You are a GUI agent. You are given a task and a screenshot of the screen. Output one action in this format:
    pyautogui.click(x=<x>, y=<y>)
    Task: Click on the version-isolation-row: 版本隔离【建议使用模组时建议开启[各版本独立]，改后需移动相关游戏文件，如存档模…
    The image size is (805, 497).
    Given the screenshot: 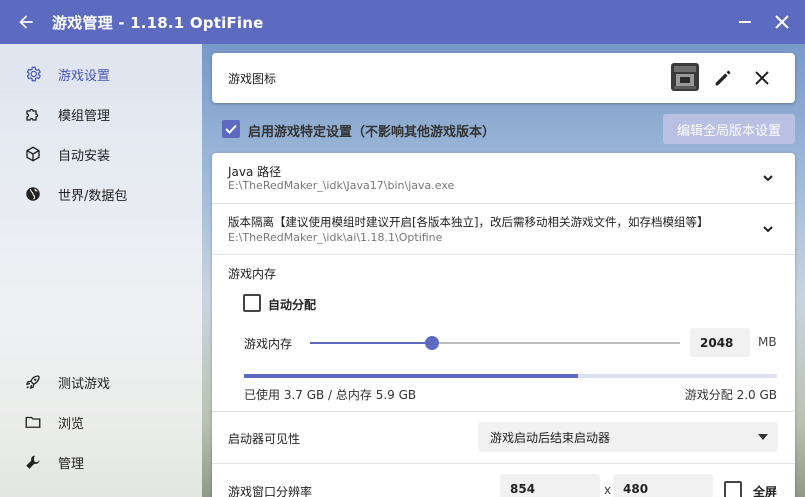 What is the action you would take?
    pyautogui.click(x=503, y=229)
    